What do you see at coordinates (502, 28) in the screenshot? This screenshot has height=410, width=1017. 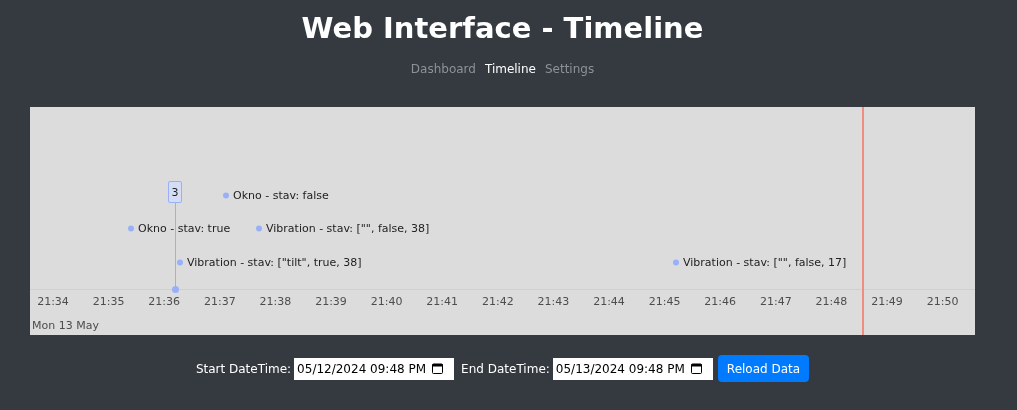 I see `page-title: Web Interface - Timeline` at bounding box center [502, 28].